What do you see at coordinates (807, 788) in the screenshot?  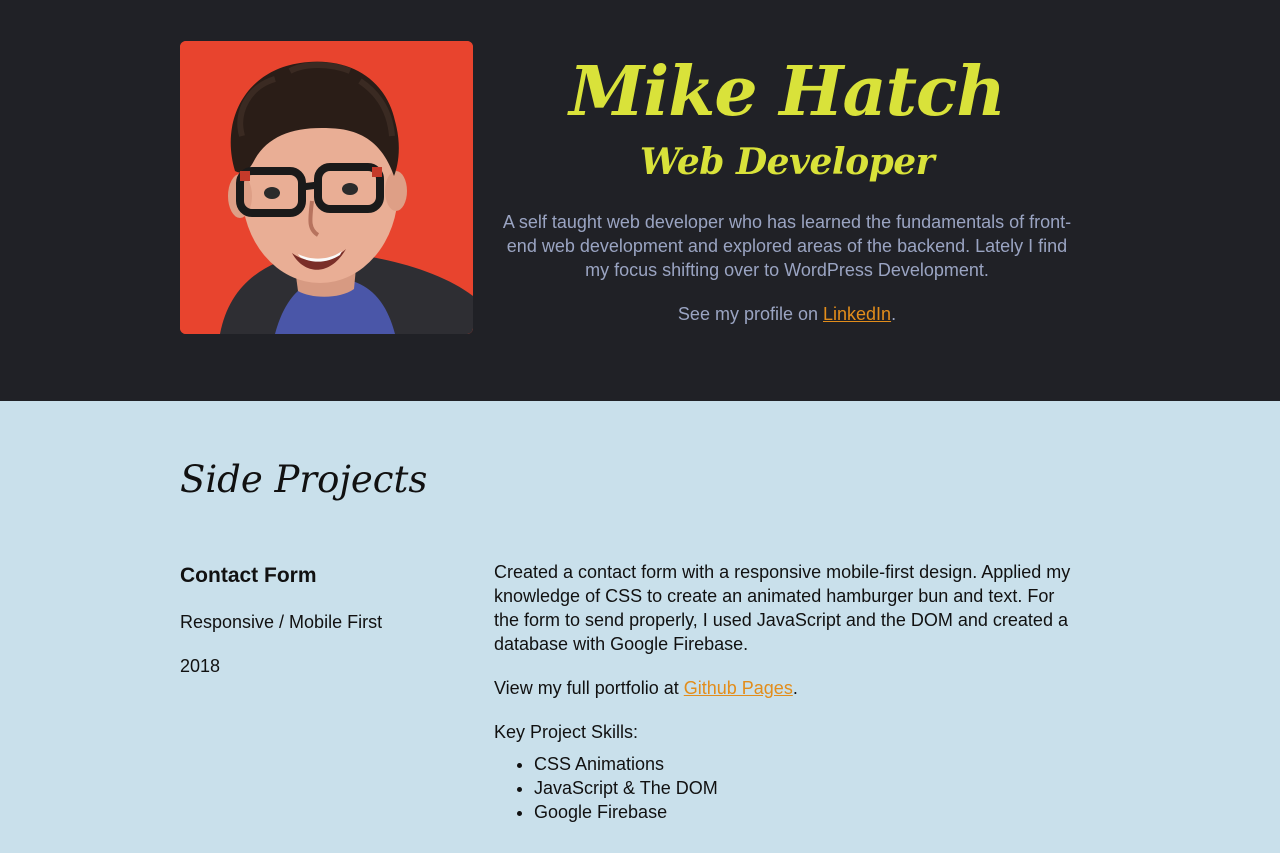 I see `skill-item: JavaScript & The DOM` at bounding box center [807, 788].